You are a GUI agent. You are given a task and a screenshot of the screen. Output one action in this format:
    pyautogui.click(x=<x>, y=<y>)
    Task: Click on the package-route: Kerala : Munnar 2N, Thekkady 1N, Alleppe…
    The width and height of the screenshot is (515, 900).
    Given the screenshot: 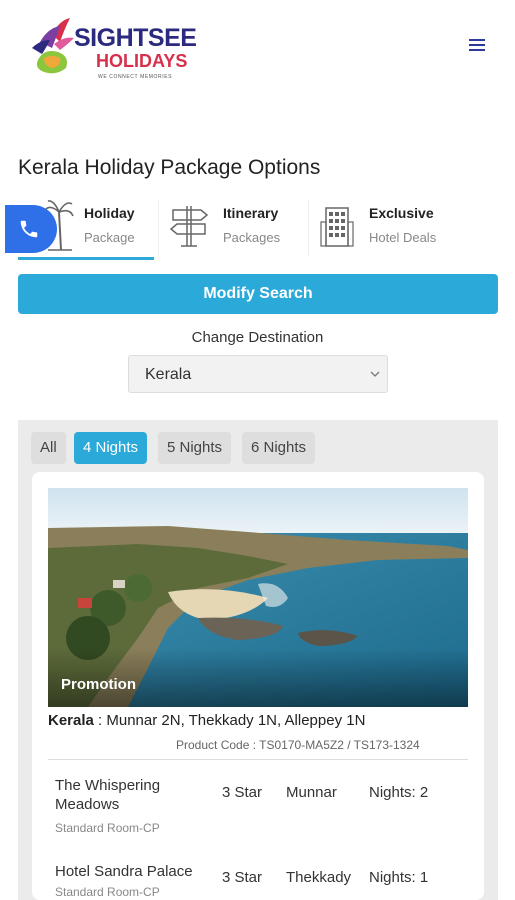 What is the action you would take?
    pyautogui.click(x=206, y=720)
    